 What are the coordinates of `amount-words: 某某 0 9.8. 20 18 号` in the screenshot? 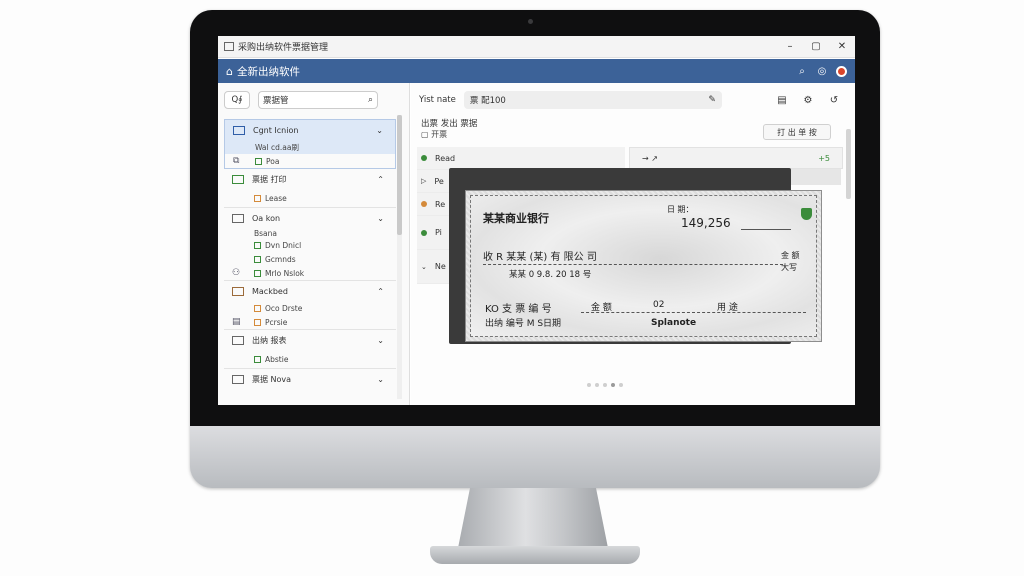 It's located at (550, 275).